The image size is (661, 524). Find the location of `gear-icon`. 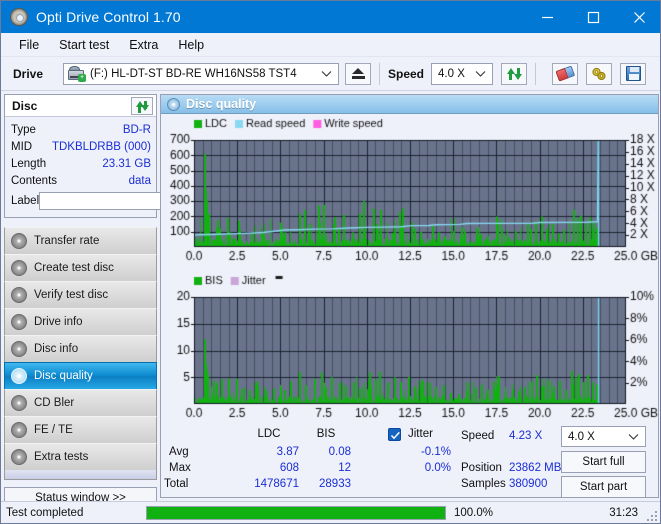

gear-icon is located at coordinates (599, 73).